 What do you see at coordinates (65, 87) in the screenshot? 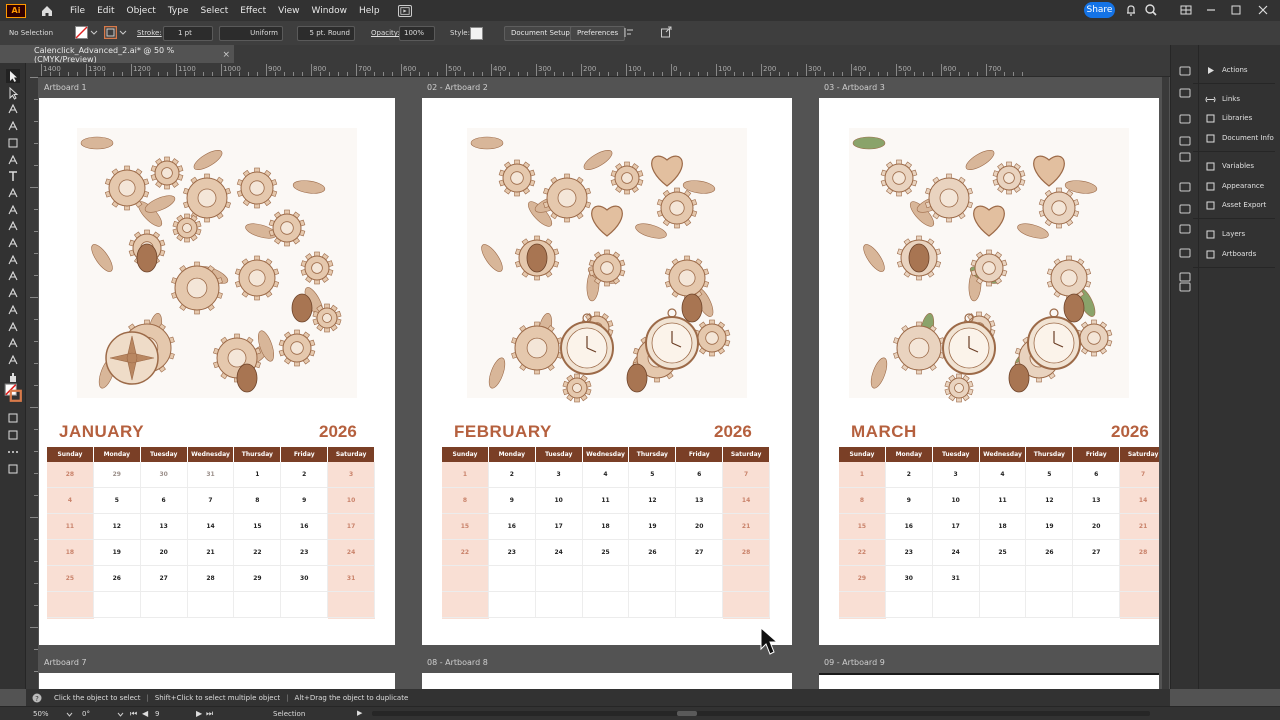
I see `artboard-label: Artboard 1` at bounding box center [65, 87].